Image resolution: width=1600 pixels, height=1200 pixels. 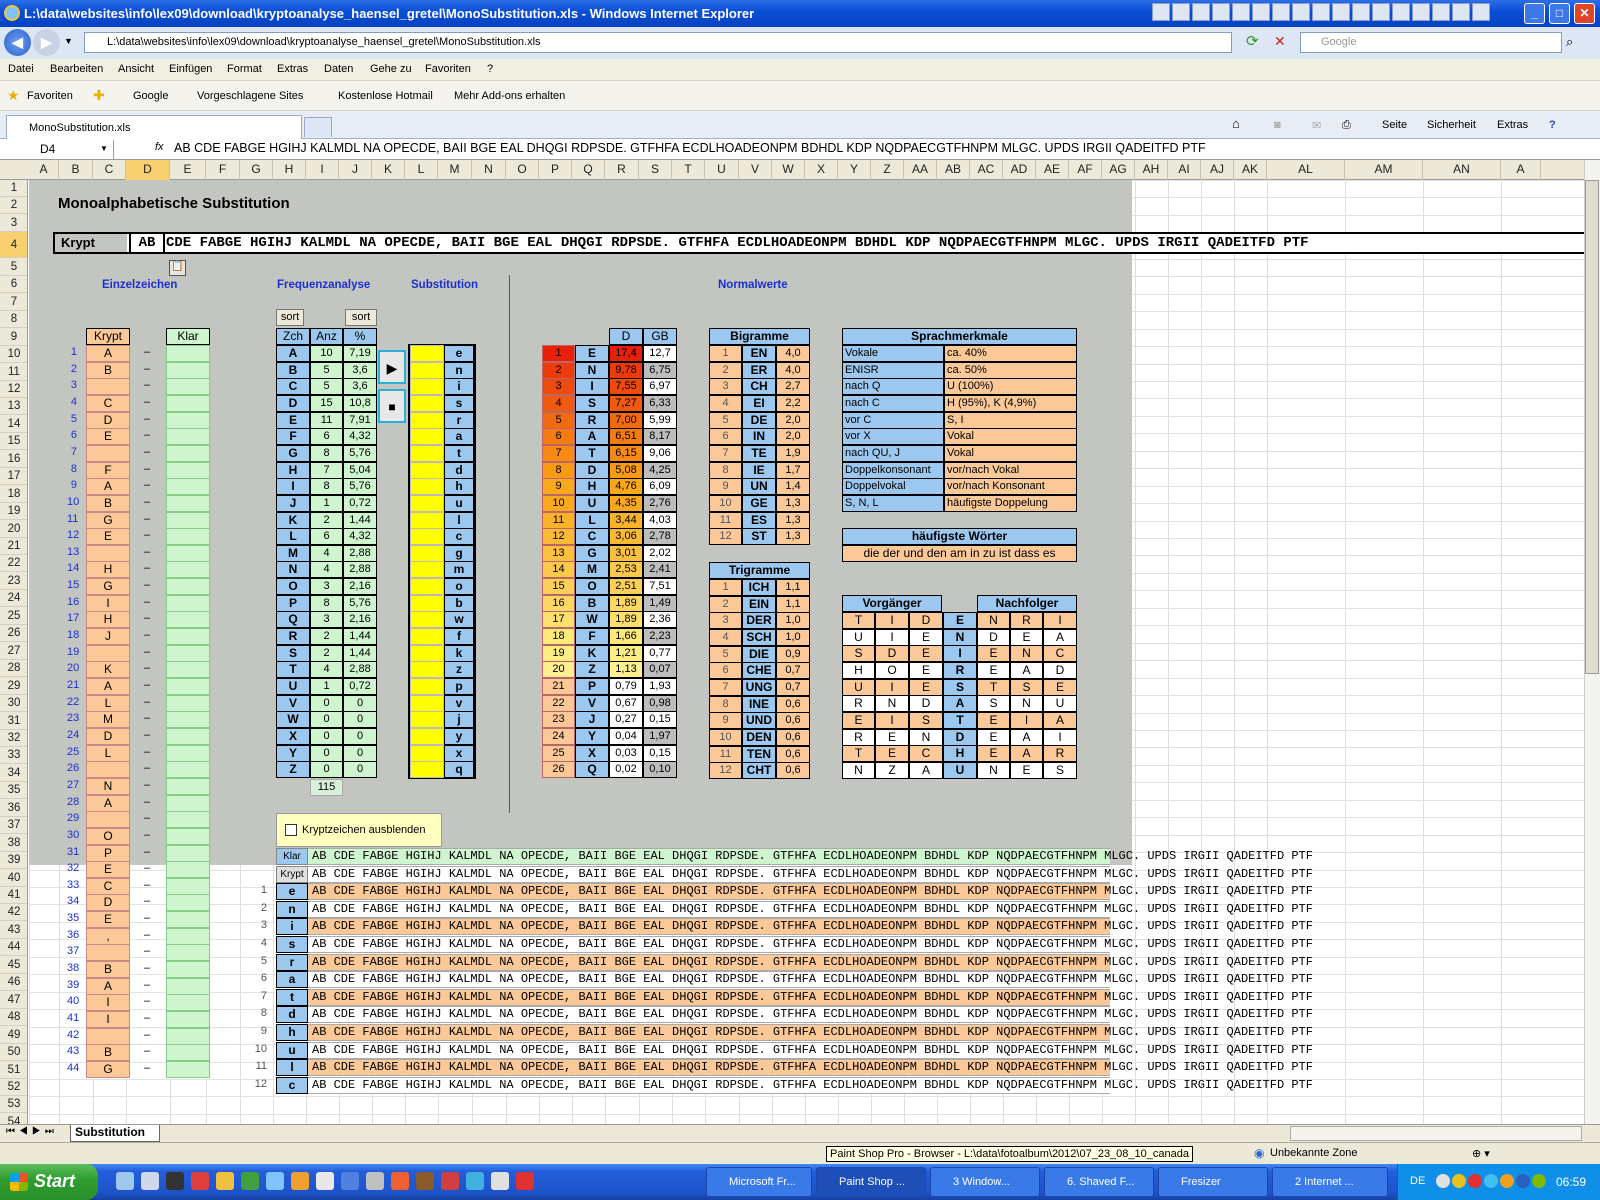 What do you see at coordinates (13, 773) in the screenshot?
I see `row-header: 34` at bounding box center [13, 773].